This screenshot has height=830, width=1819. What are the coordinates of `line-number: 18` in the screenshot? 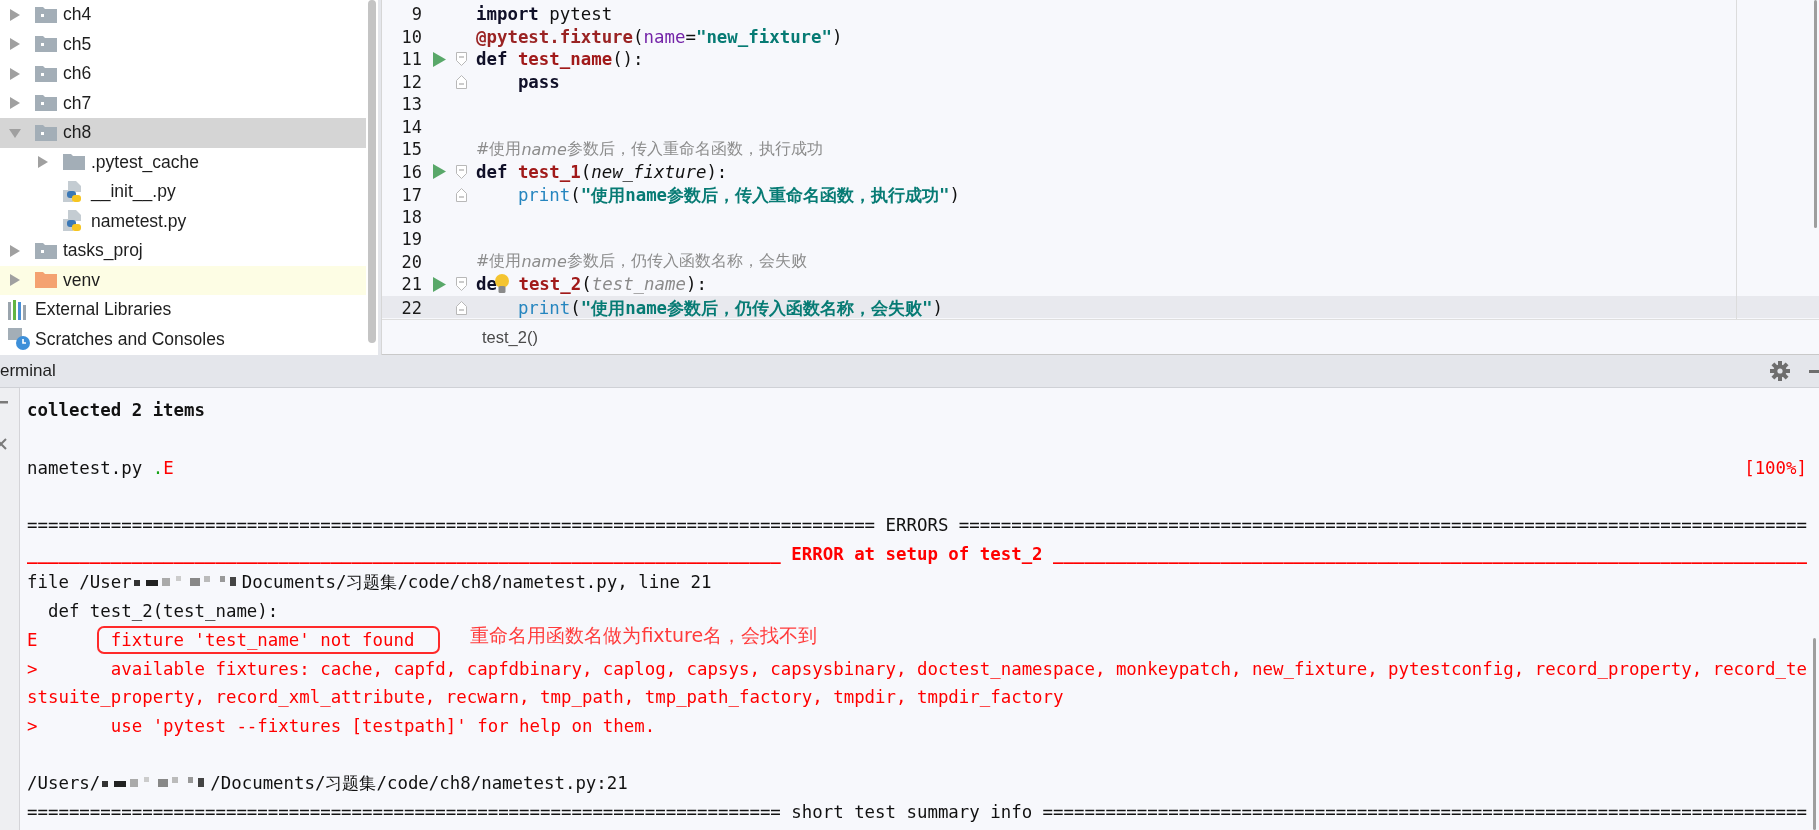 It's located at (411, 216).